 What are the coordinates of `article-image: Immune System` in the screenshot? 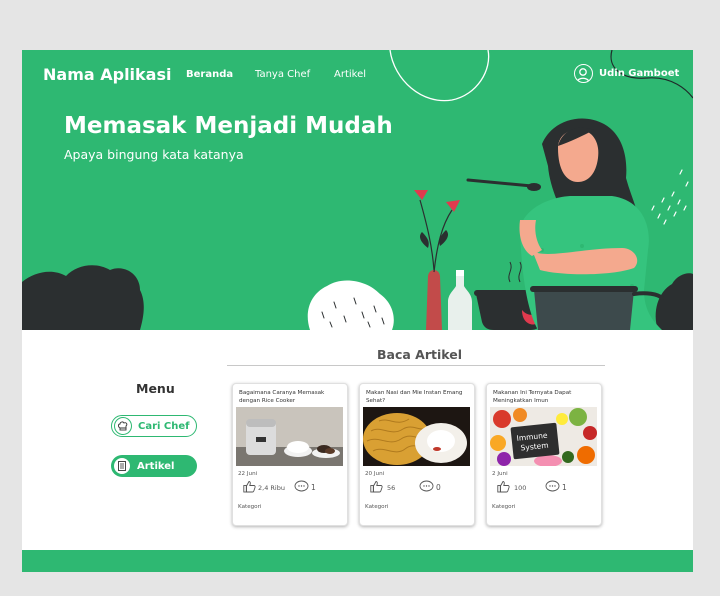 It's located at (543, 436).